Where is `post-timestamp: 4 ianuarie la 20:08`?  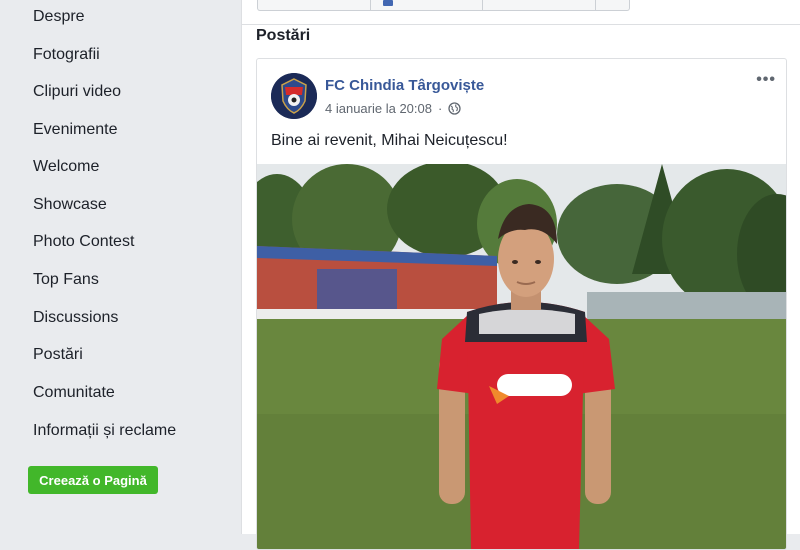
post-timestamp: 4 ianuarie la 20:08 is located at coordinates (378, 108).